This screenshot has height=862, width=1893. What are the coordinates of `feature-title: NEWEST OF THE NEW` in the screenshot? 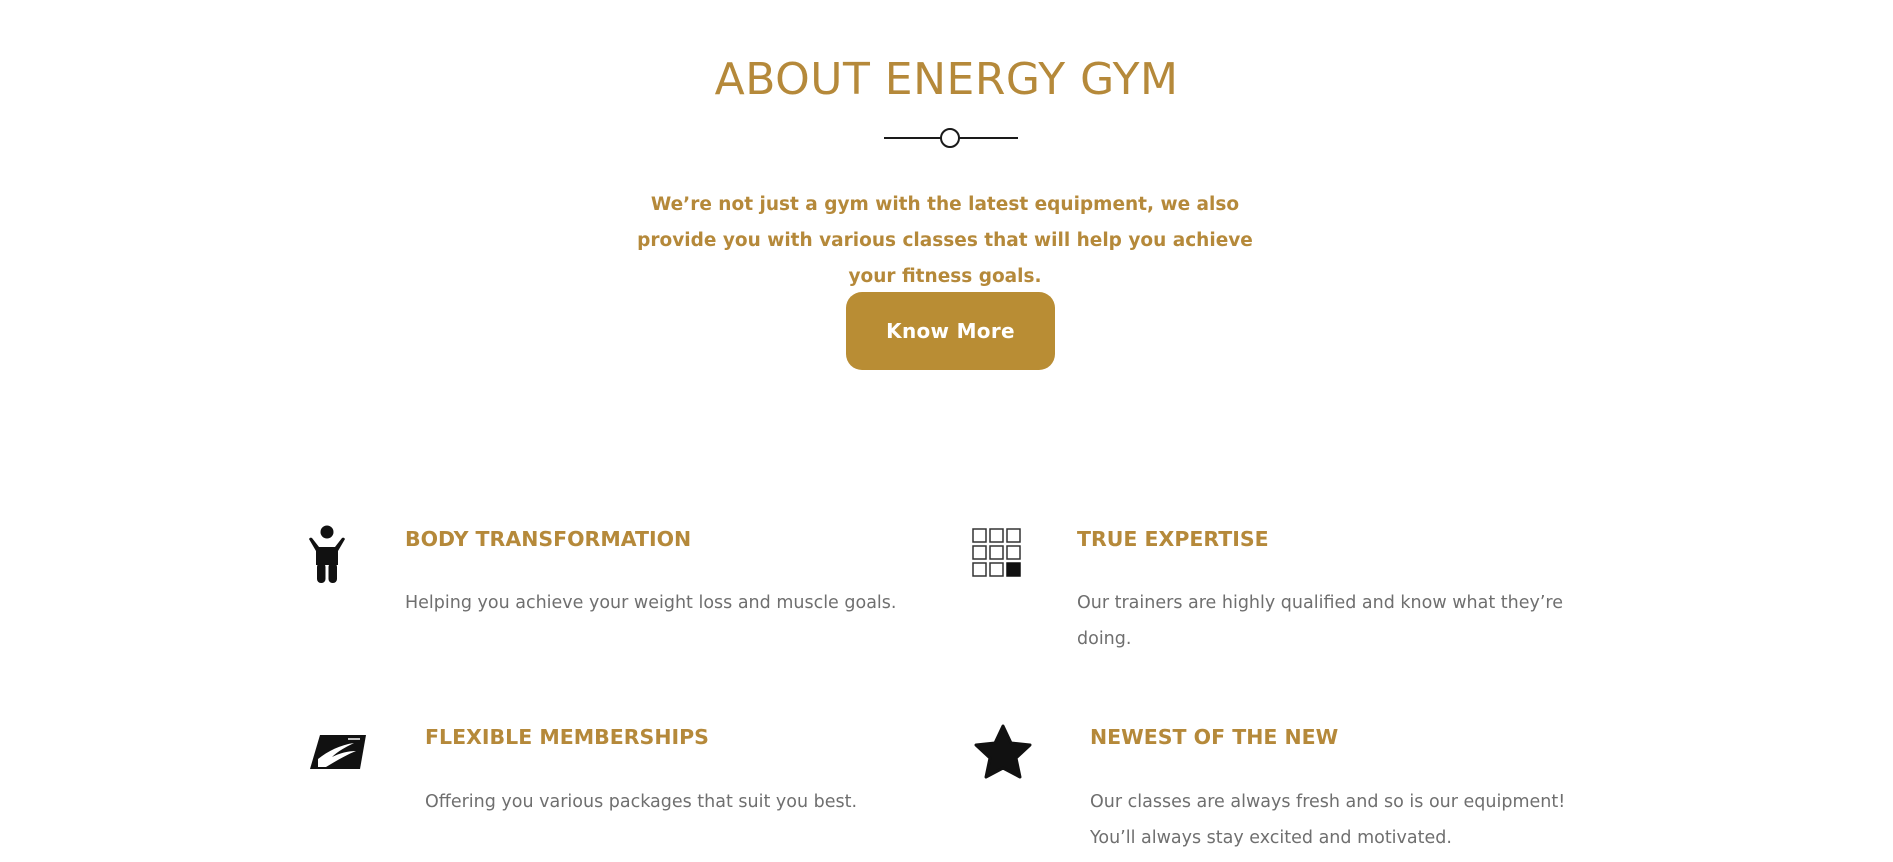 It's located at (1214, 737).